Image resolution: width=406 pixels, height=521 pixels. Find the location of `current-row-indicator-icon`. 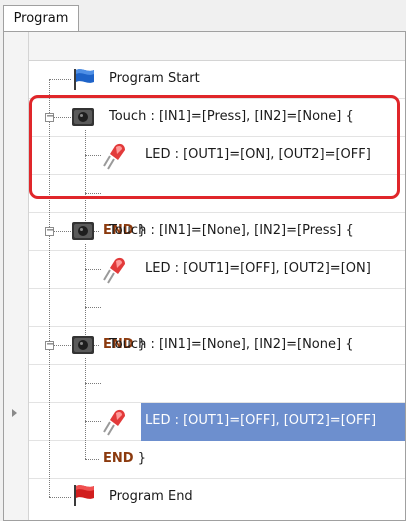

current-row-indicator-icon is located at coordinates (14, 413).